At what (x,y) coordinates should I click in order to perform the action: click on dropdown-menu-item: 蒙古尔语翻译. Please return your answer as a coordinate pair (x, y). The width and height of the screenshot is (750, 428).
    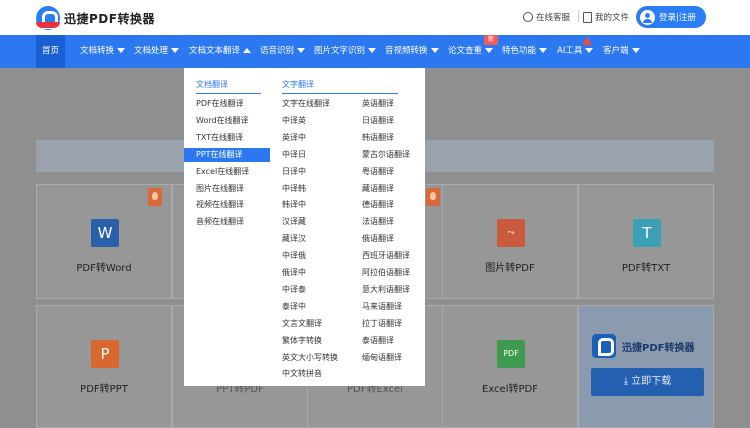
    Looking at the image, I should click on (387, 155).